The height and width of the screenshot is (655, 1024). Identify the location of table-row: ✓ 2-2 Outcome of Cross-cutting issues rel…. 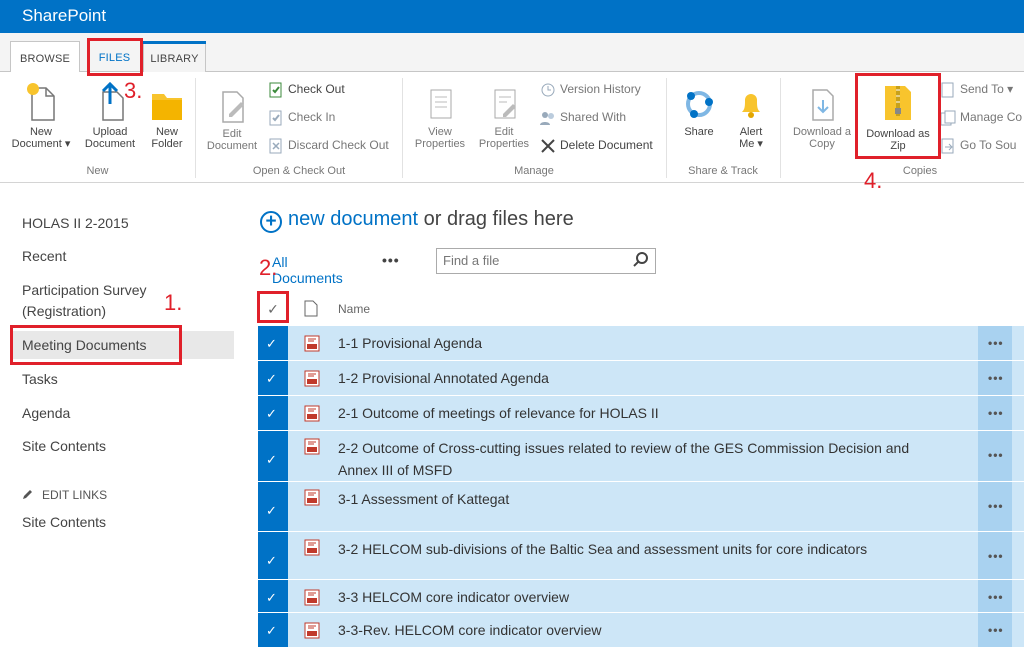
(641, 456).